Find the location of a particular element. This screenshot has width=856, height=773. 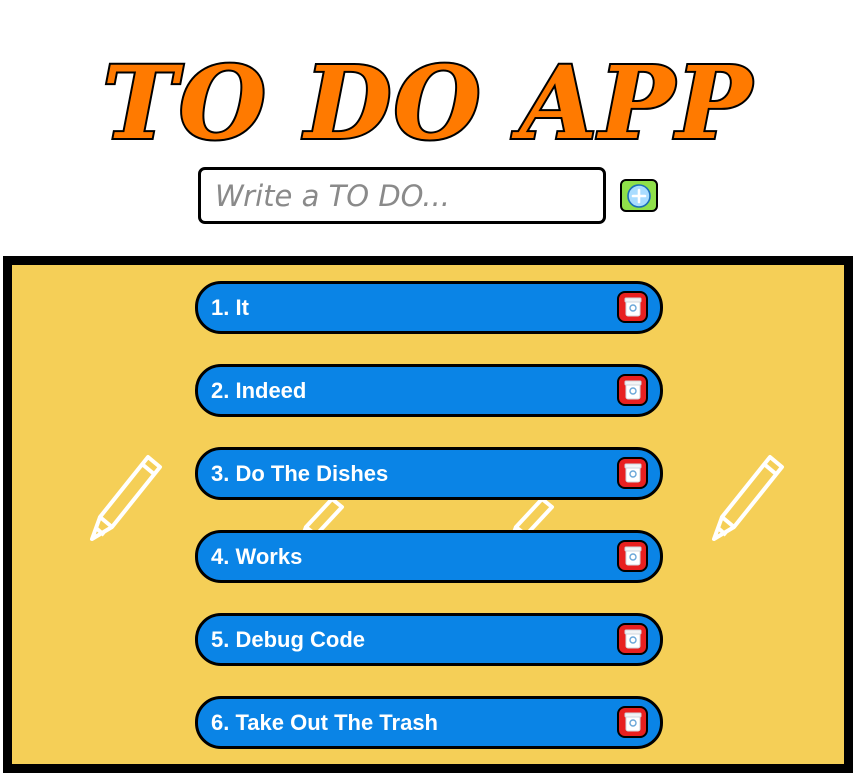

todo-item-label: 2. Indeed is located at coordinates (259, 390).